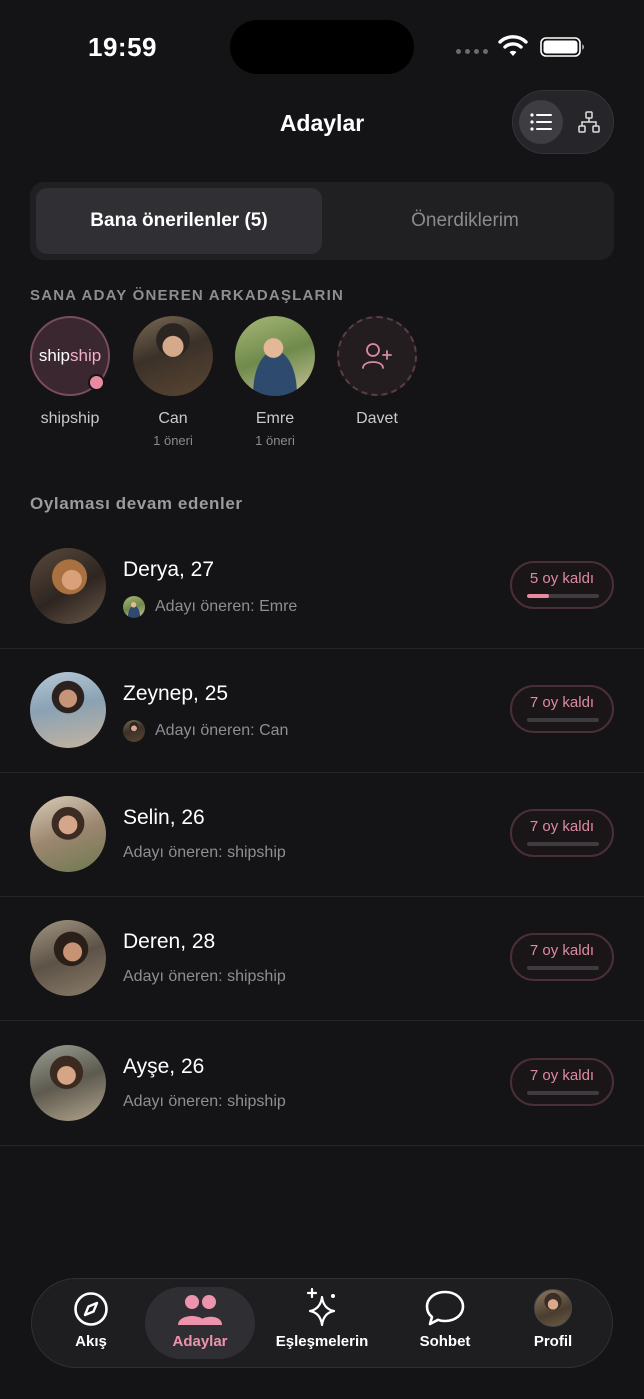 The width and height of the screenshot is (644, 1399). I want to click on vote-progress-fill, so click(538, 596).